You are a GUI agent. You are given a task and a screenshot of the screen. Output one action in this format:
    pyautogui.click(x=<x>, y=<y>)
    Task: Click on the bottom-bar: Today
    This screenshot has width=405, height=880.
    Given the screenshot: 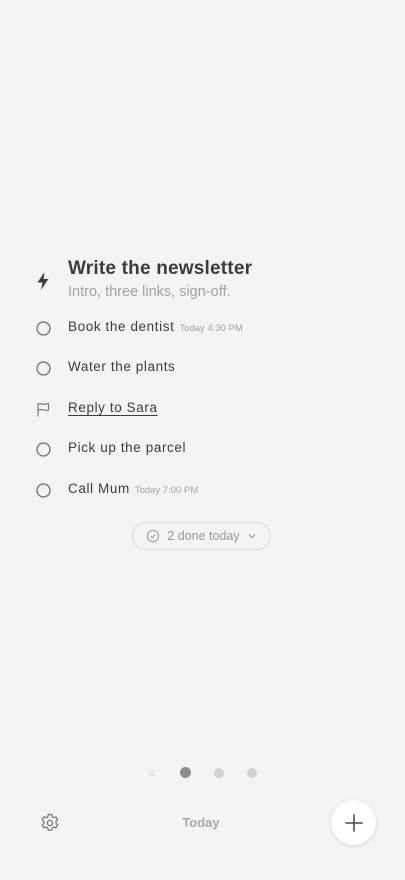 What is the action you would take?
    pyautogui.click(x=202, y=823)
    